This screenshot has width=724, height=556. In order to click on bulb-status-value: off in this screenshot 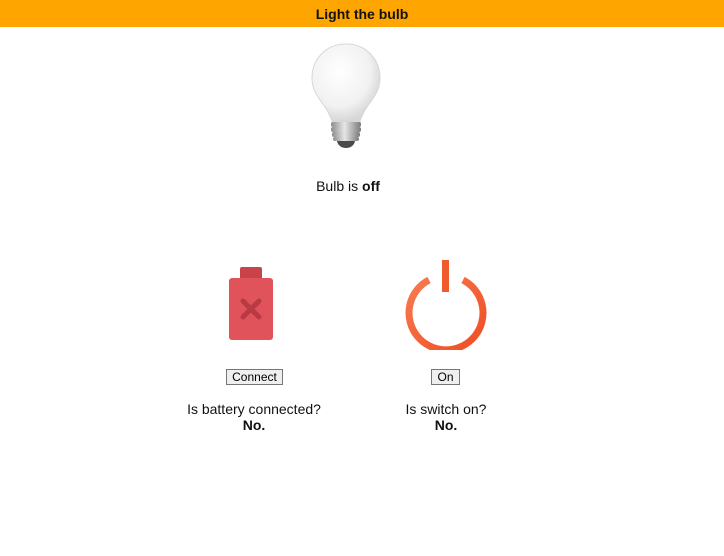, I will do `click(371, 186)`.